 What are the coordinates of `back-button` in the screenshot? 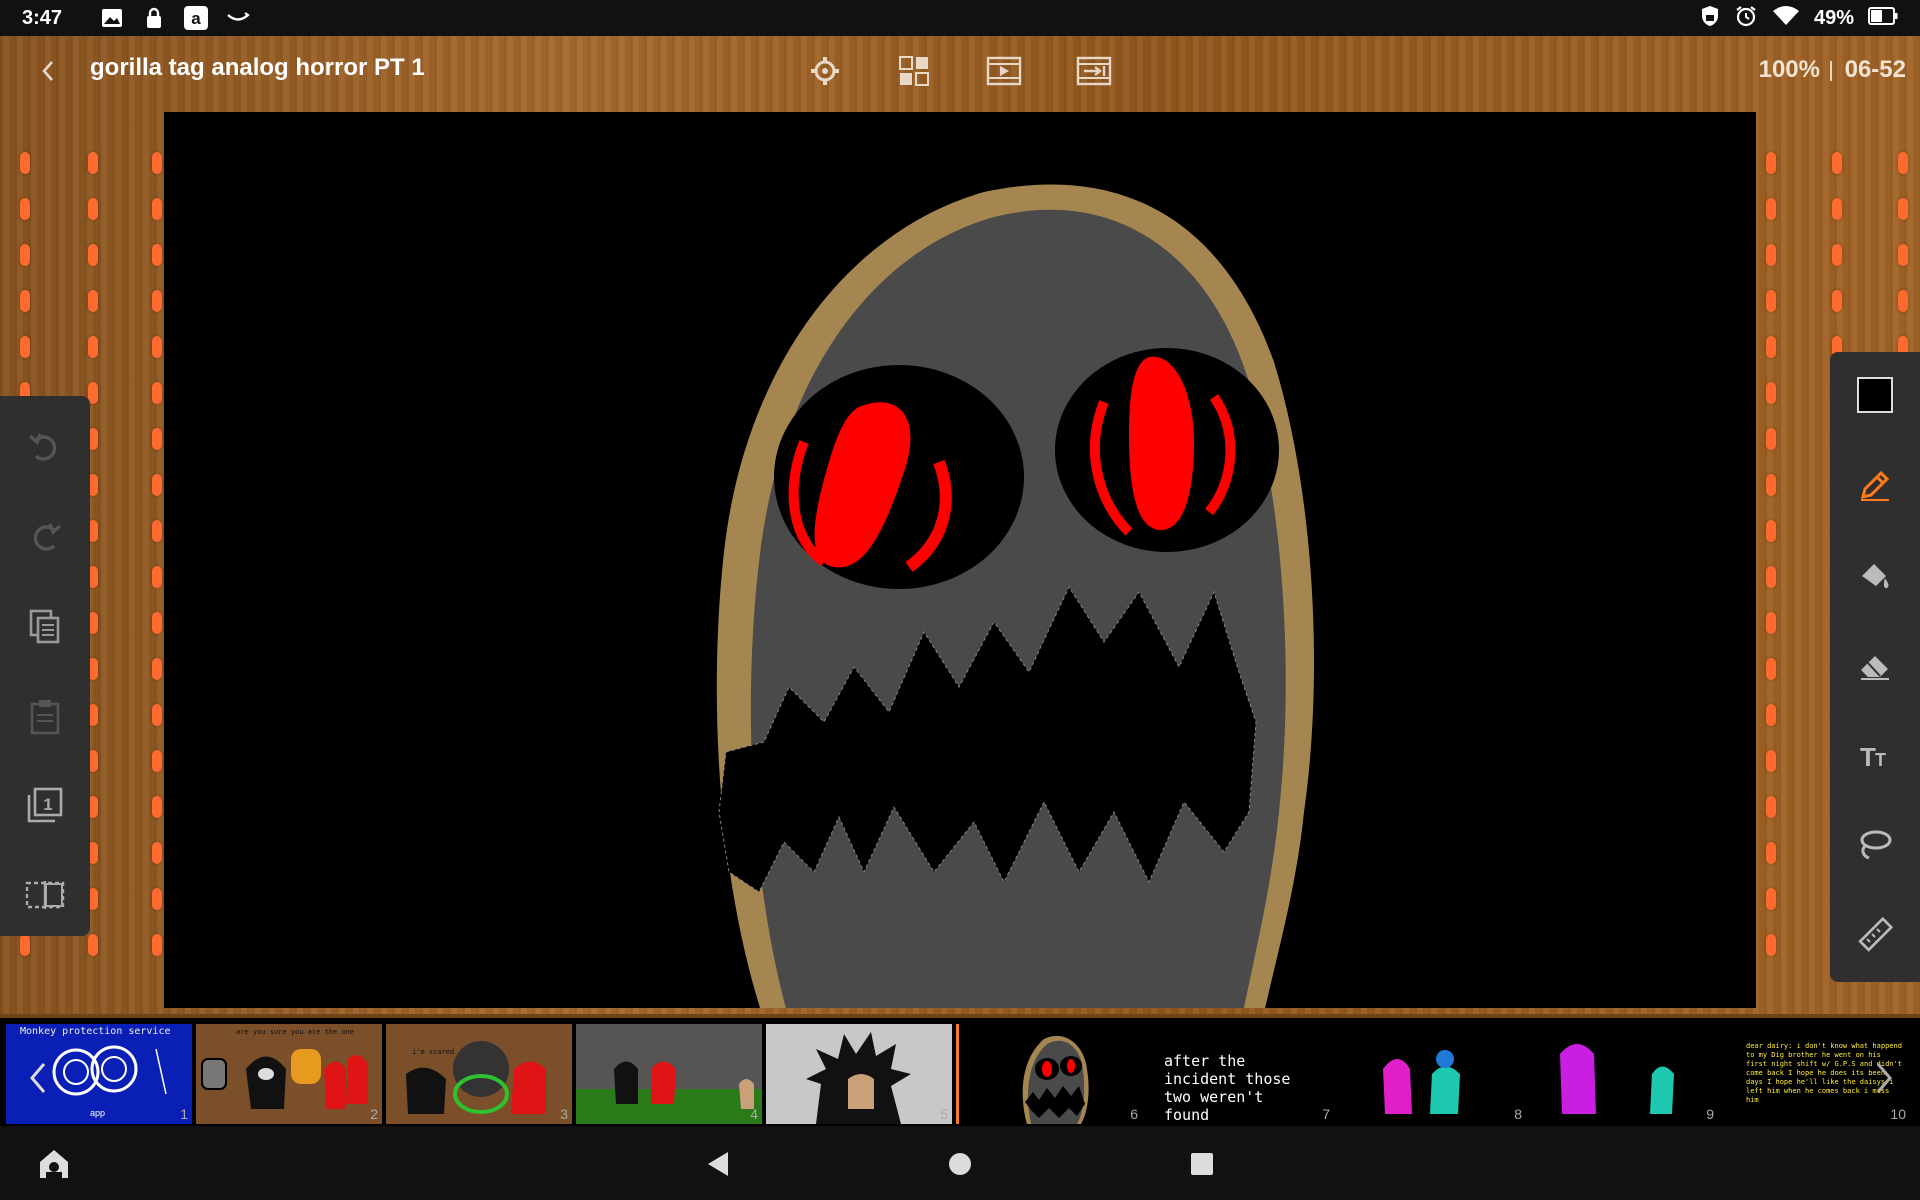 It's located at (48, 71).